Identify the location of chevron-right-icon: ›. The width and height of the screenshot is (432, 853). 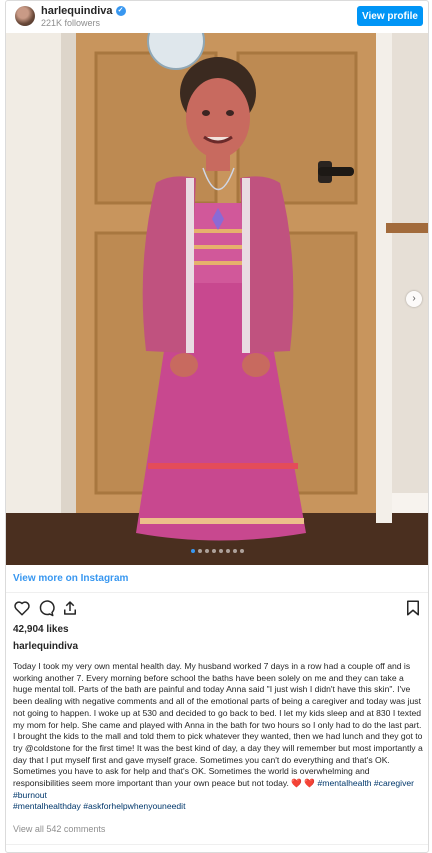
(414, 299).